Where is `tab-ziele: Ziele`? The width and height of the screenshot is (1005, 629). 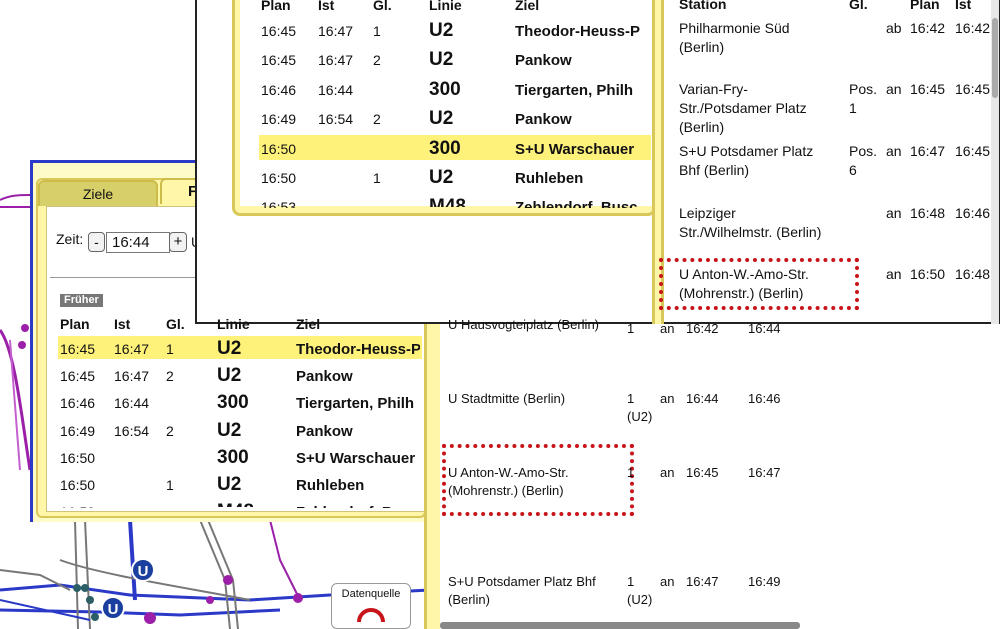
tab-ziele: Ziele is located at coordinates (98, 193).